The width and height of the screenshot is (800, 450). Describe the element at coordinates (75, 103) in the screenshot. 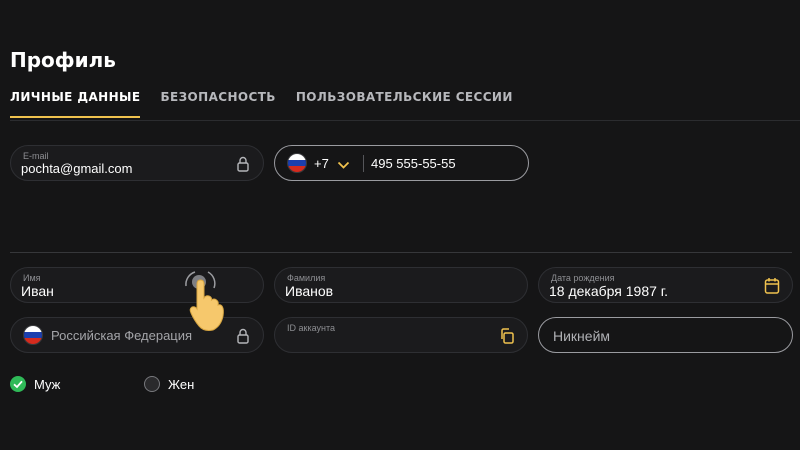

I see `tab-personal-data: ЛИЧНЫЕ ДАННЫЕ` at that location.